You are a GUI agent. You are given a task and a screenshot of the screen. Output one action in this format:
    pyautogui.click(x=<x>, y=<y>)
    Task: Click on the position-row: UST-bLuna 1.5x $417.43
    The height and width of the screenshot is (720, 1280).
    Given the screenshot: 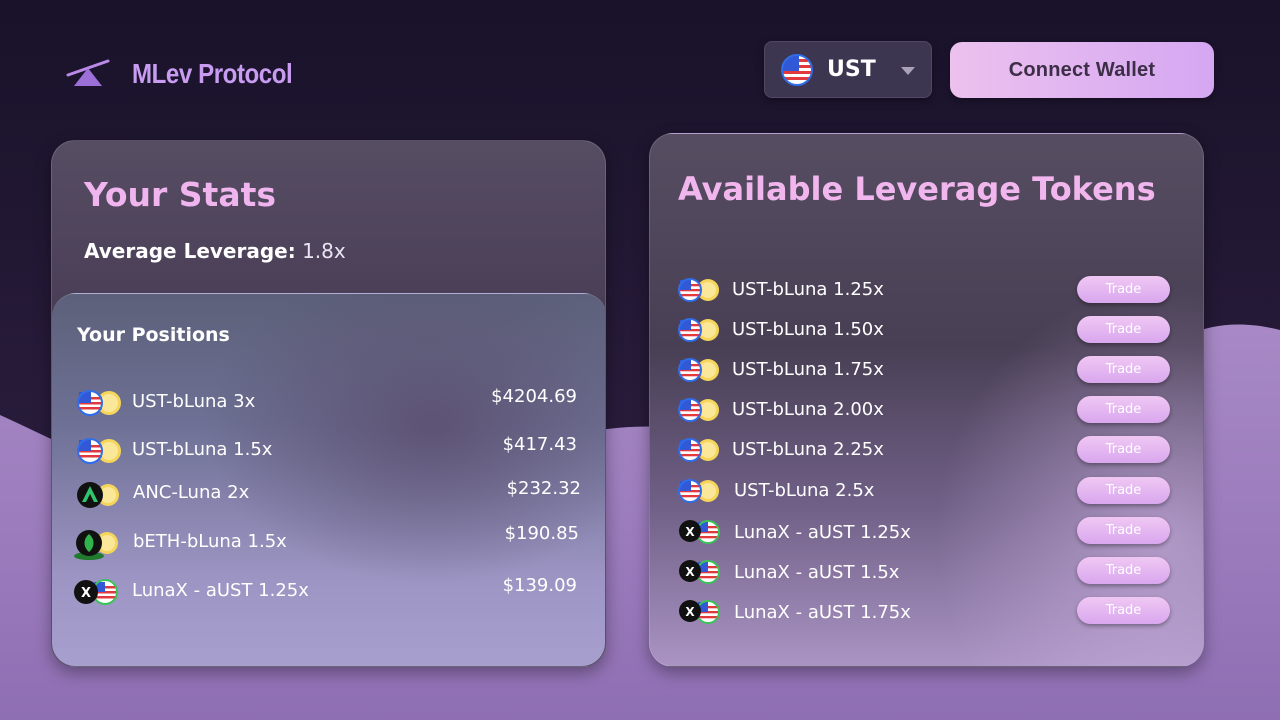 What is the action you would take?
    pyautogui.click(x=328, y=452)
    